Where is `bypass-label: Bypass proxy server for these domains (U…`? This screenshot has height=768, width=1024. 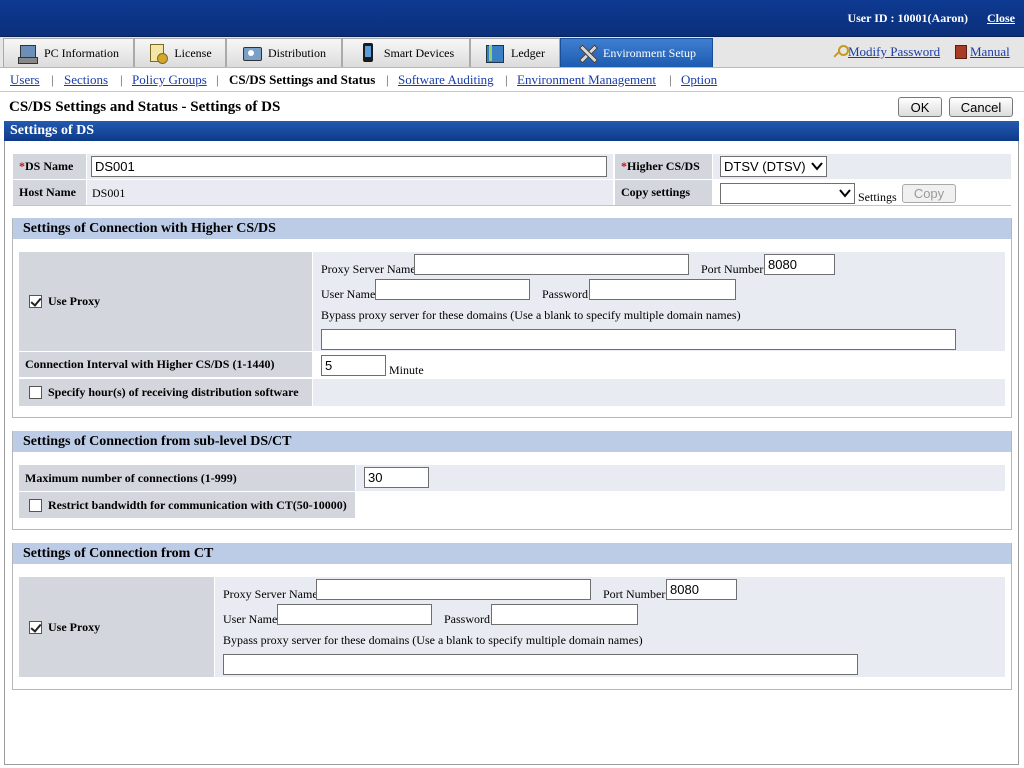 bypass-label: Bypass proxy server for these domains (U… is located at coordinates (531, 315).